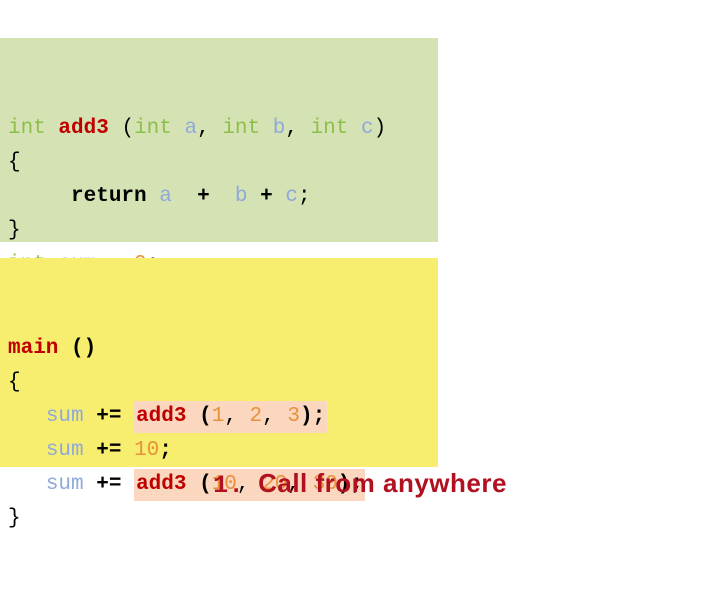 The width and height of the screenshot is (720, 604). I want to click on code-line-signature: int add3 (int a, int b, int c), so click(219, 129).